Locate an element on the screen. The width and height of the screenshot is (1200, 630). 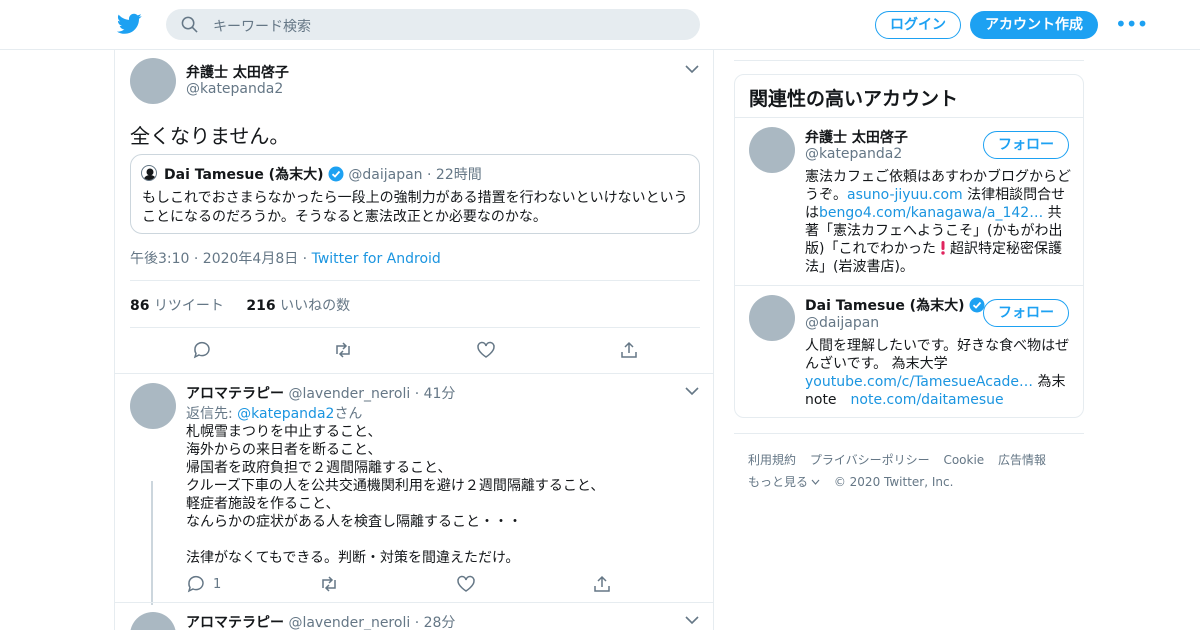
more-options-icon: ••• is located at coordinates (1131, 24).